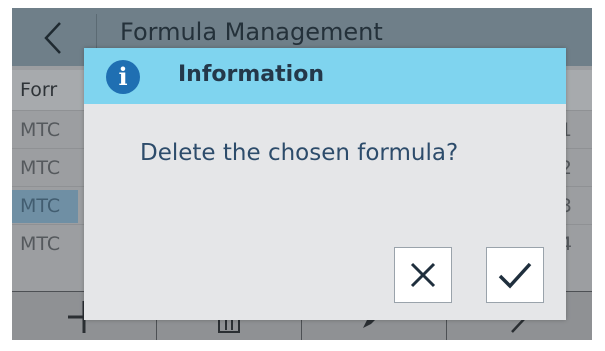 The height and width of the screenshot is (351, 605). I want to click on chevron-left-icon, so click(52, 38).